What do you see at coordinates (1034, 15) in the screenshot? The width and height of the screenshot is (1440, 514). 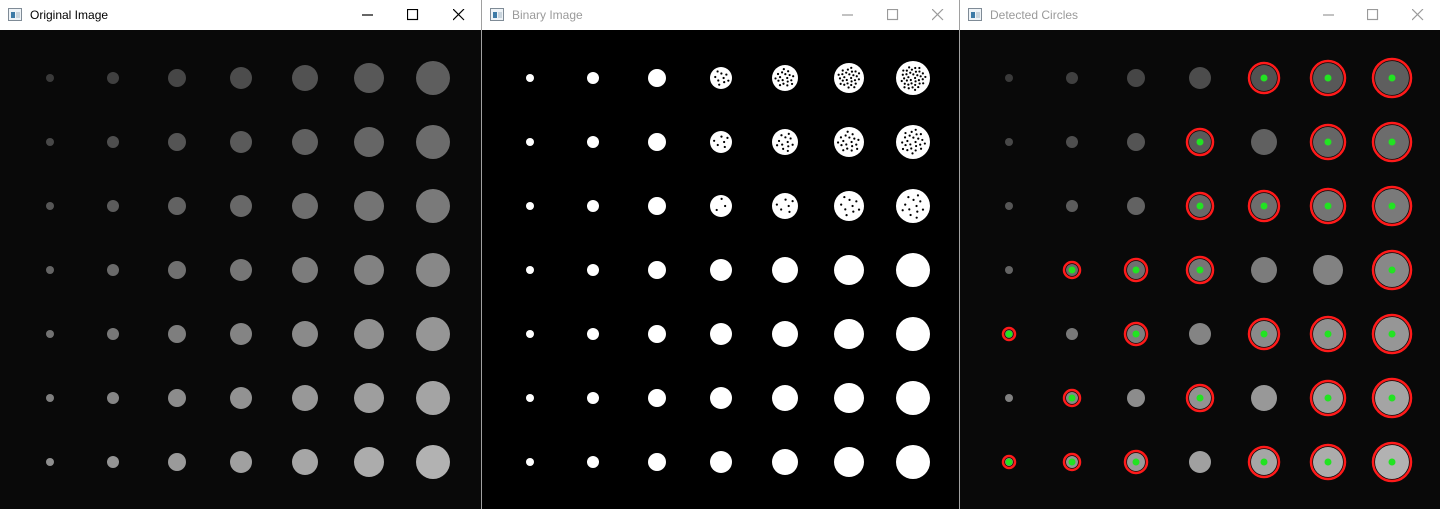 I see `window-title: Detected Circles` at bounding box center [1034, 15].